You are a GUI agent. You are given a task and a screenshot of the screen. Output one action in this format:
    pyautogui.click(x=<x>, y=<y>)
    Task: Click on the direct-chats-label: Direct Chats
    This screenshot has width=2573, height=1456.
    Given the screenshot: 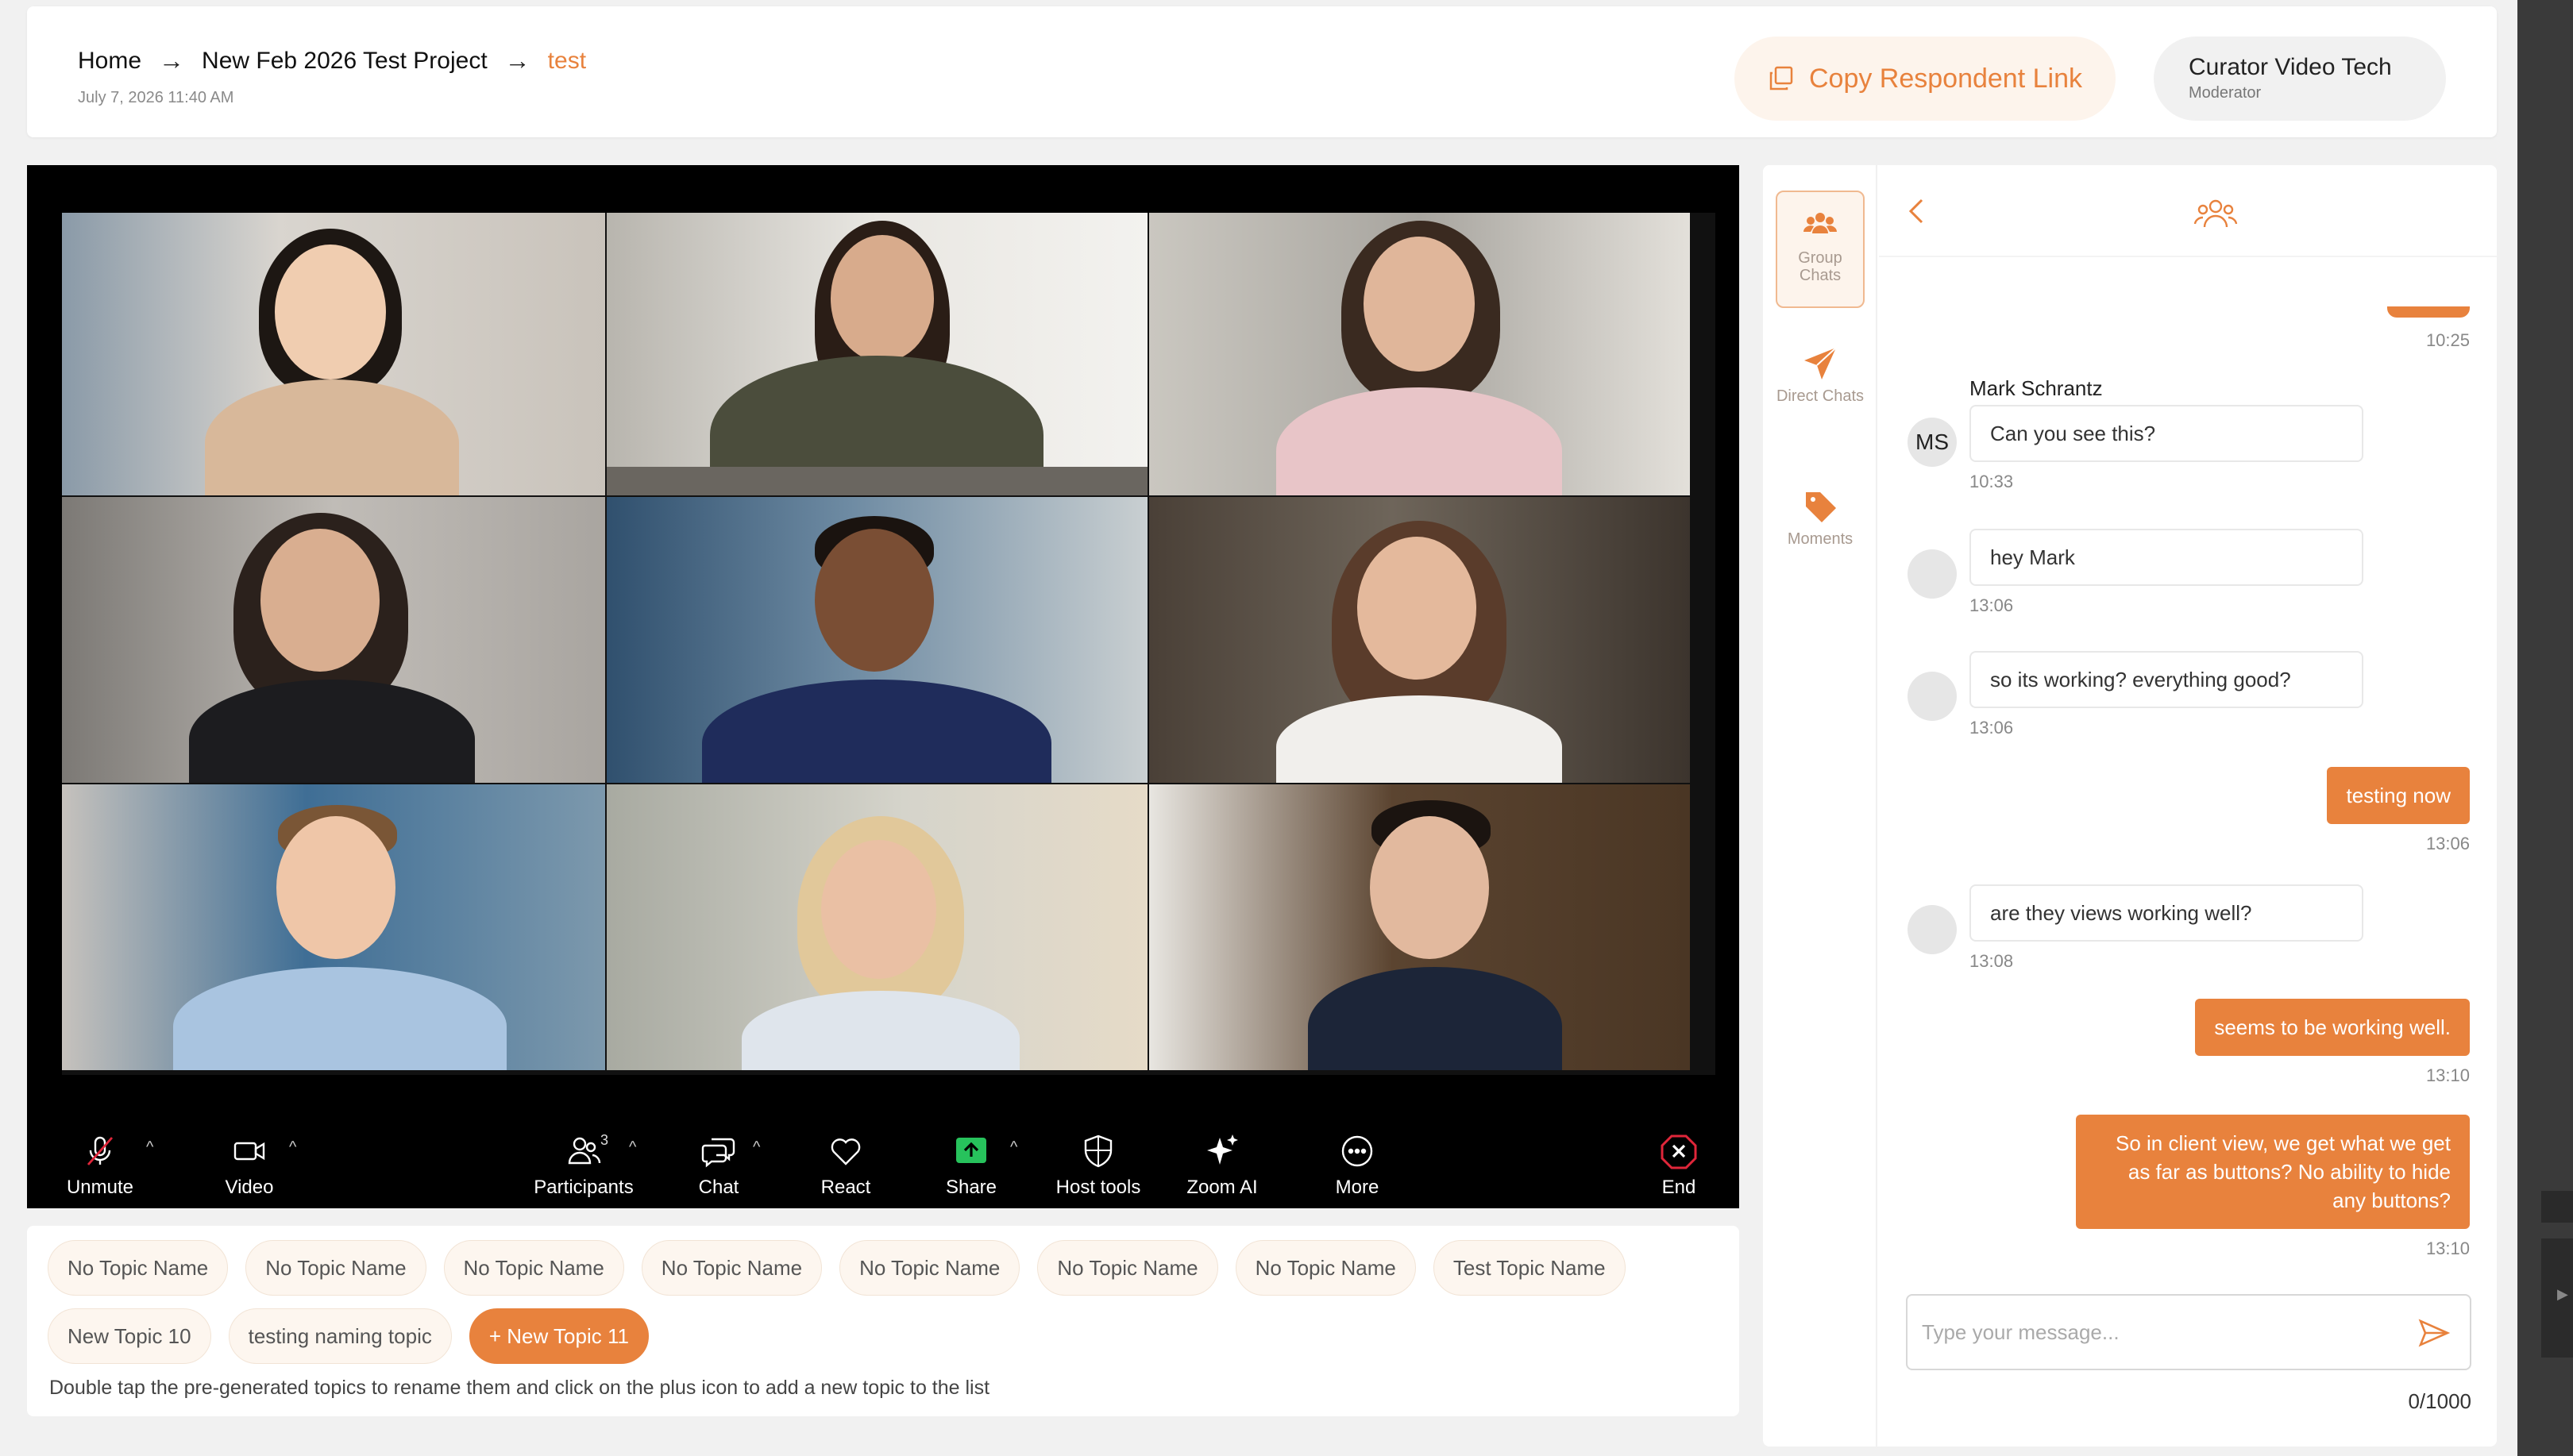 What is the action you would take?
    pyautogui.click(x=1820, y=396)
    